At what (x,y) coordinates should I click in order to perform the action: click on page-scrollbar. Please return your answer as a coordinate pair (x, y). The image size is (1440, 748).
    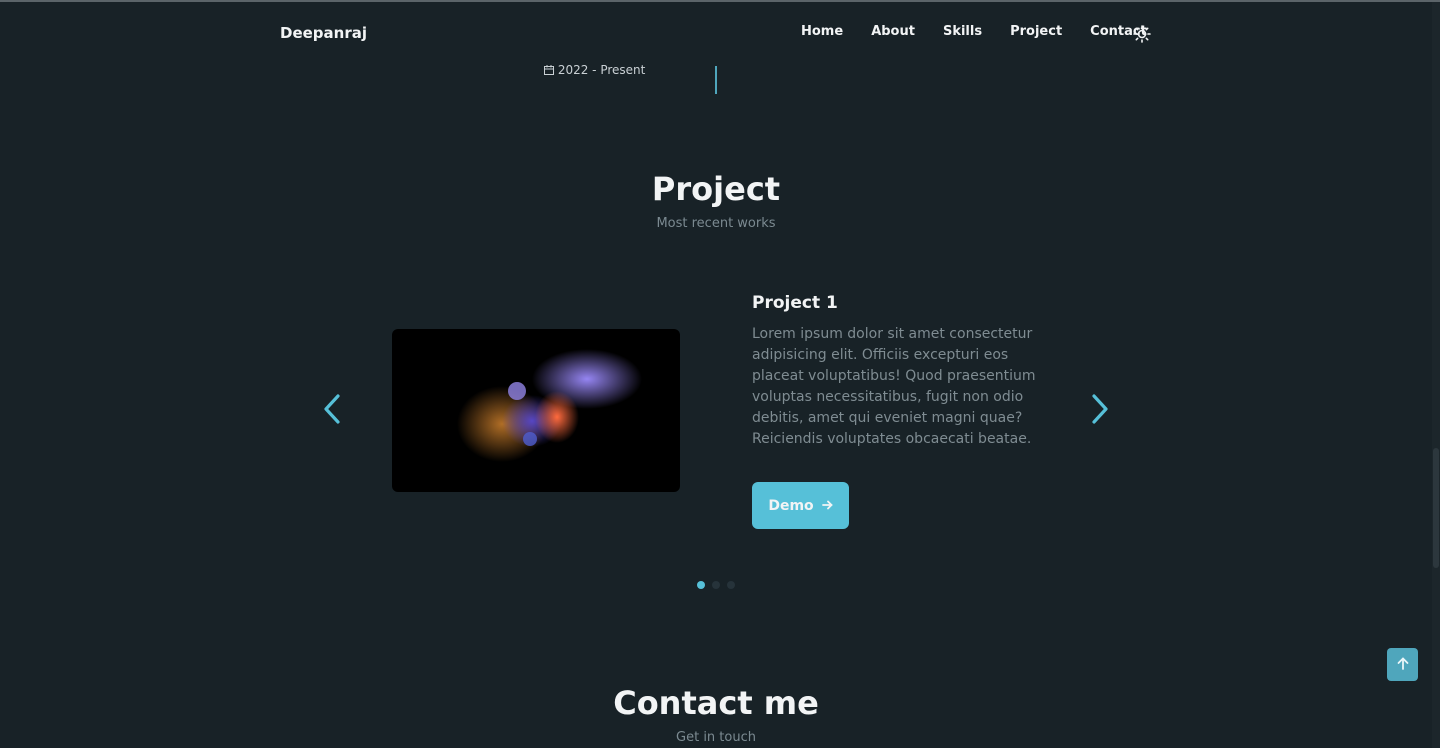
    Looking at the image, I should click on (1436, 375).